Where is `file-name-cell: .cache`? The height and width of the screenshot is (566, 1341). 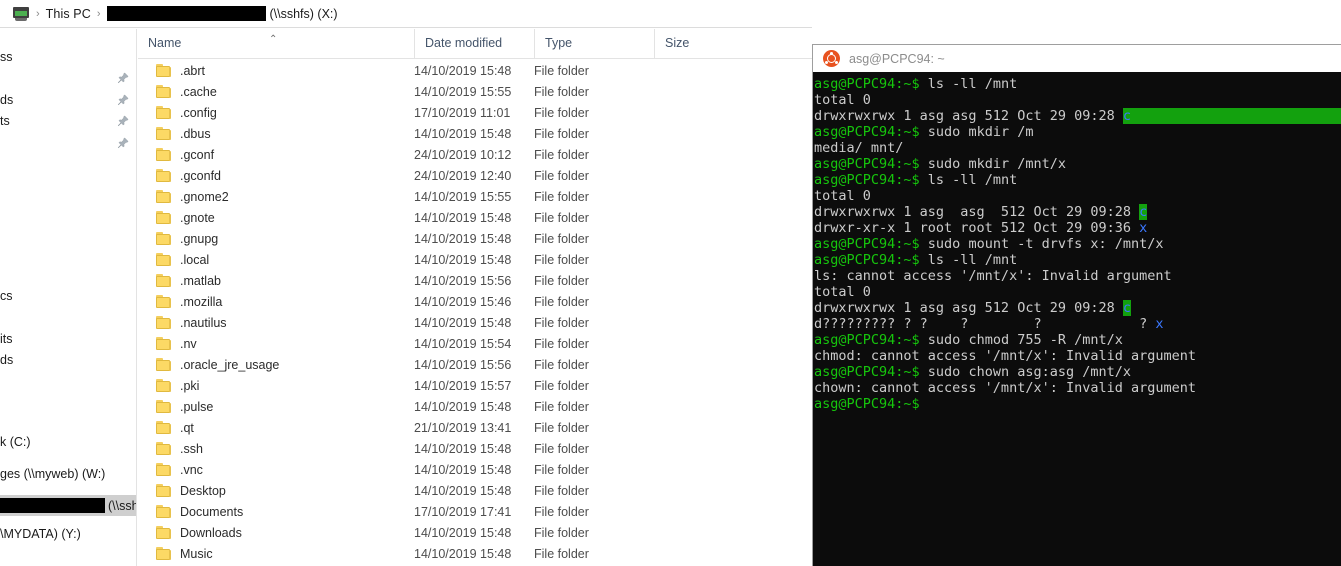
file-name-cell: .cache is located at coordinates (177, 92).